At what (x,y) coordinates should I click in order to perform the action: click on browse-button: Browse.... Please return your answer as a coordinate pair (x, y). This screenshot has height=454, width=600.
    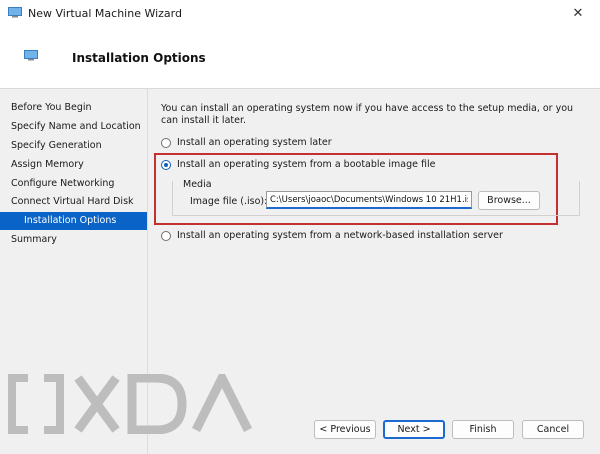
    Looking at the image, I should click on (509, 200).